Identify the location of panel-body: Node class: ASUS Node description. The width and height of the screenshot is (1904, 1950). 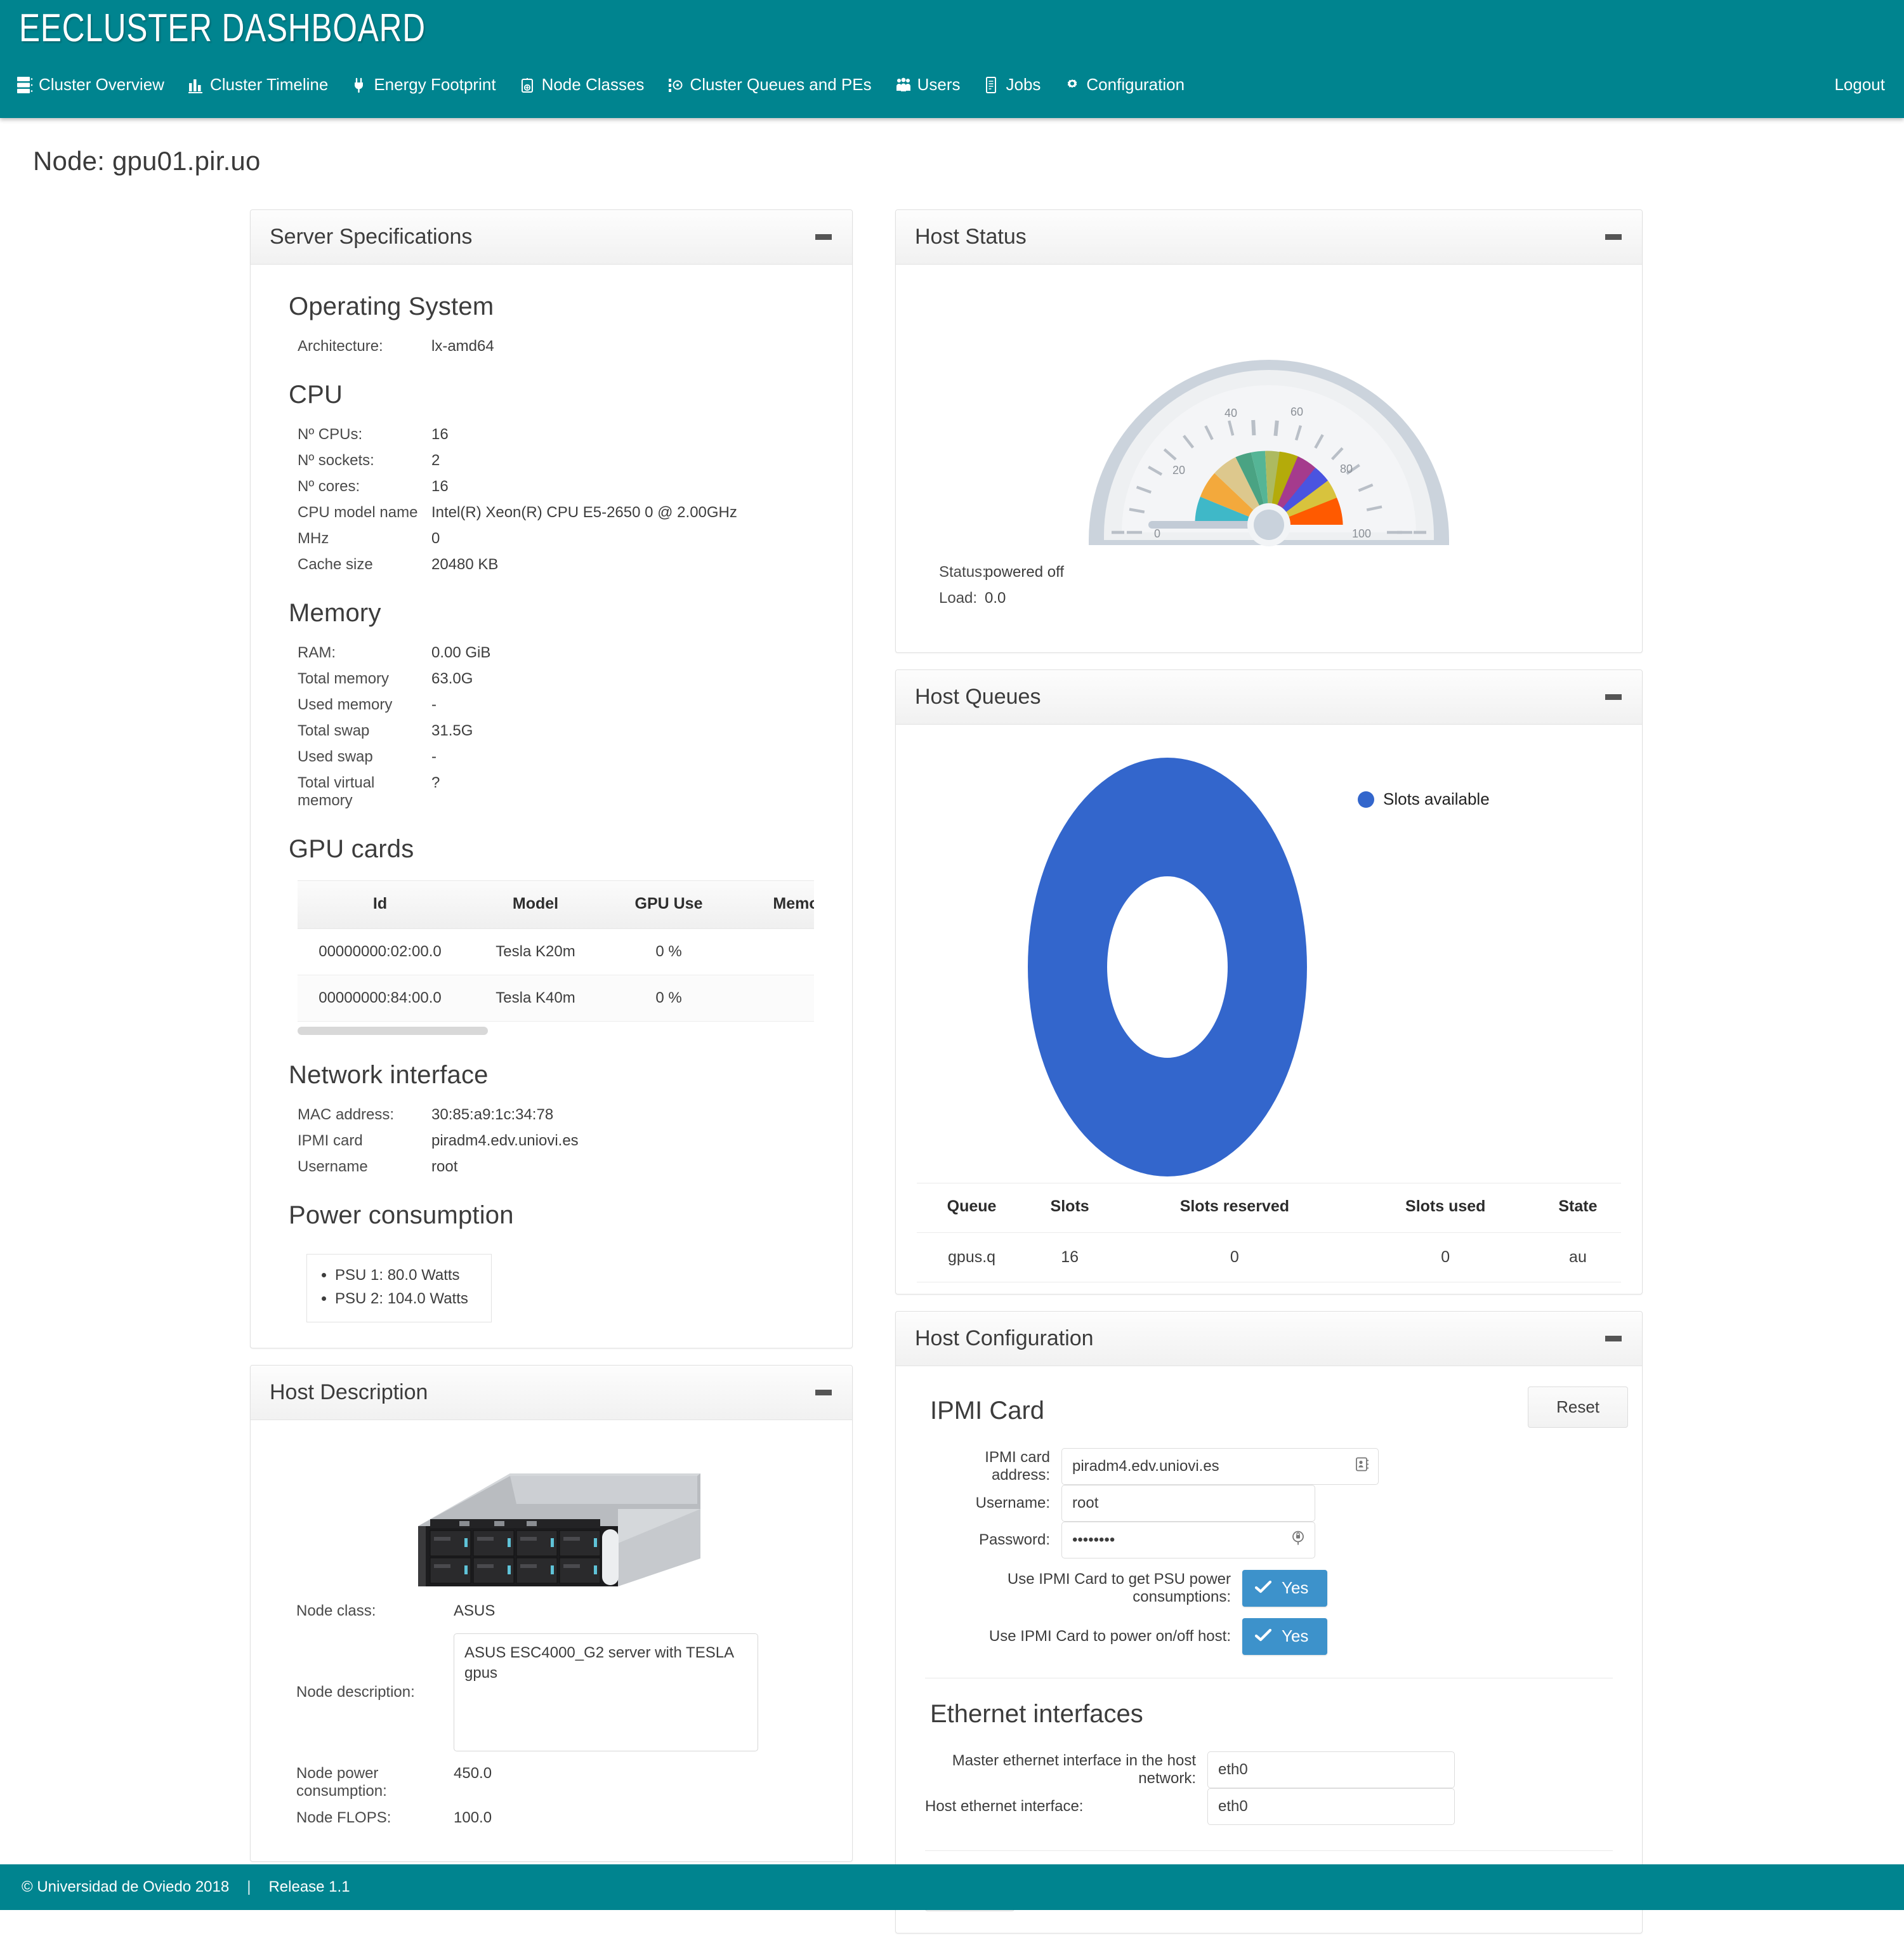
(551, 1640).